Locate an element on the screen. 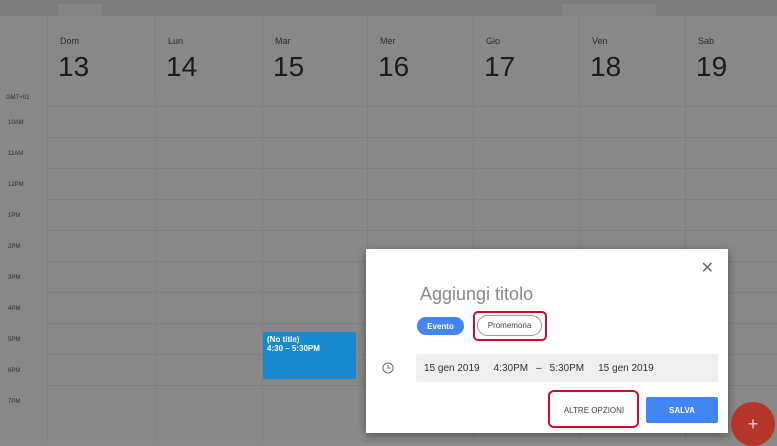 This screenshot has width=777, height=446. day-number: 14 is located at coordinates (181, 67).